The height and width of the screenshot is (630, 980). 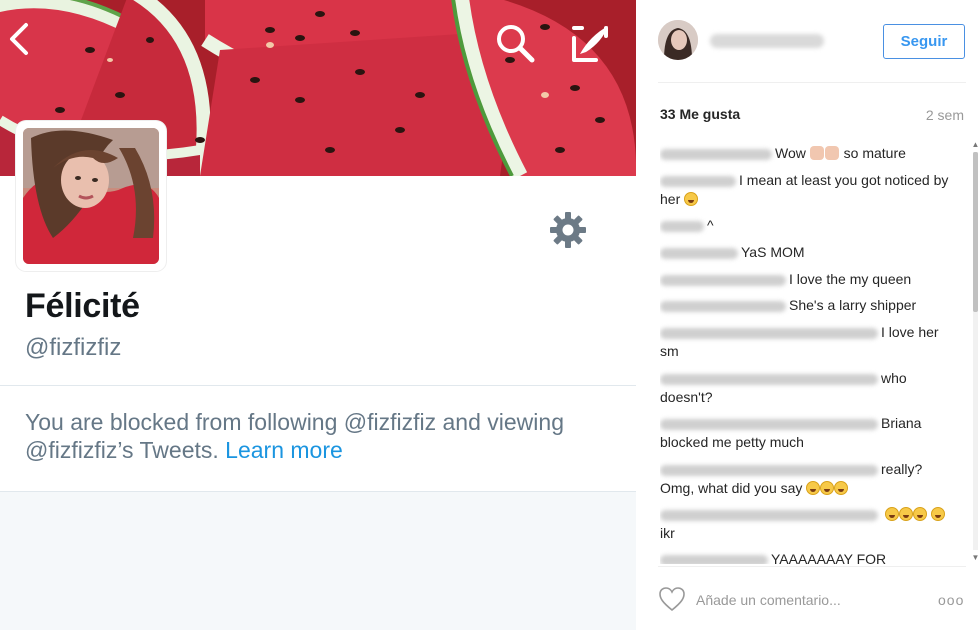 I want to click on comment-item: I love her sm, so click(x=808, y=342).